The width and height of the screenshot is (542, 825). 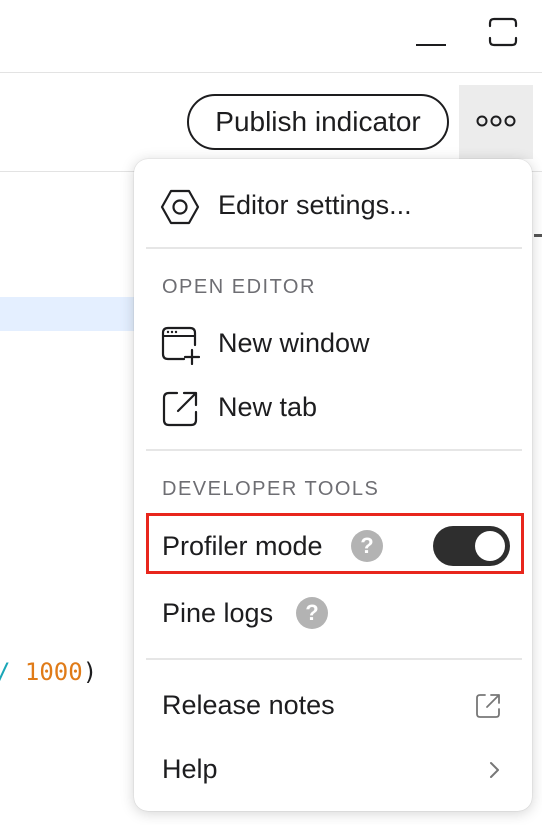 I want to click on release-notes-label: Release notes, so click(x=248, y=705).